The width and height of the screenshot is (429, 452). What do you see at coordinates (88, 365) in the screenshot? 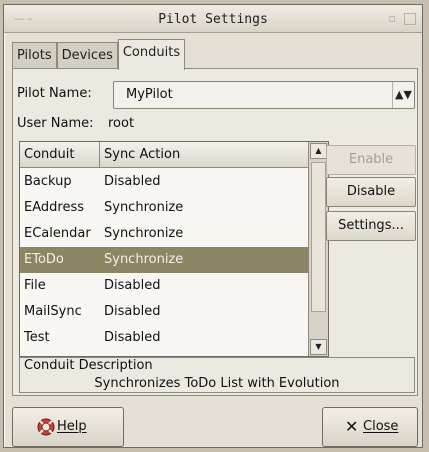
I see `description-title: Conduit Description` at bounding box center [88, 365].